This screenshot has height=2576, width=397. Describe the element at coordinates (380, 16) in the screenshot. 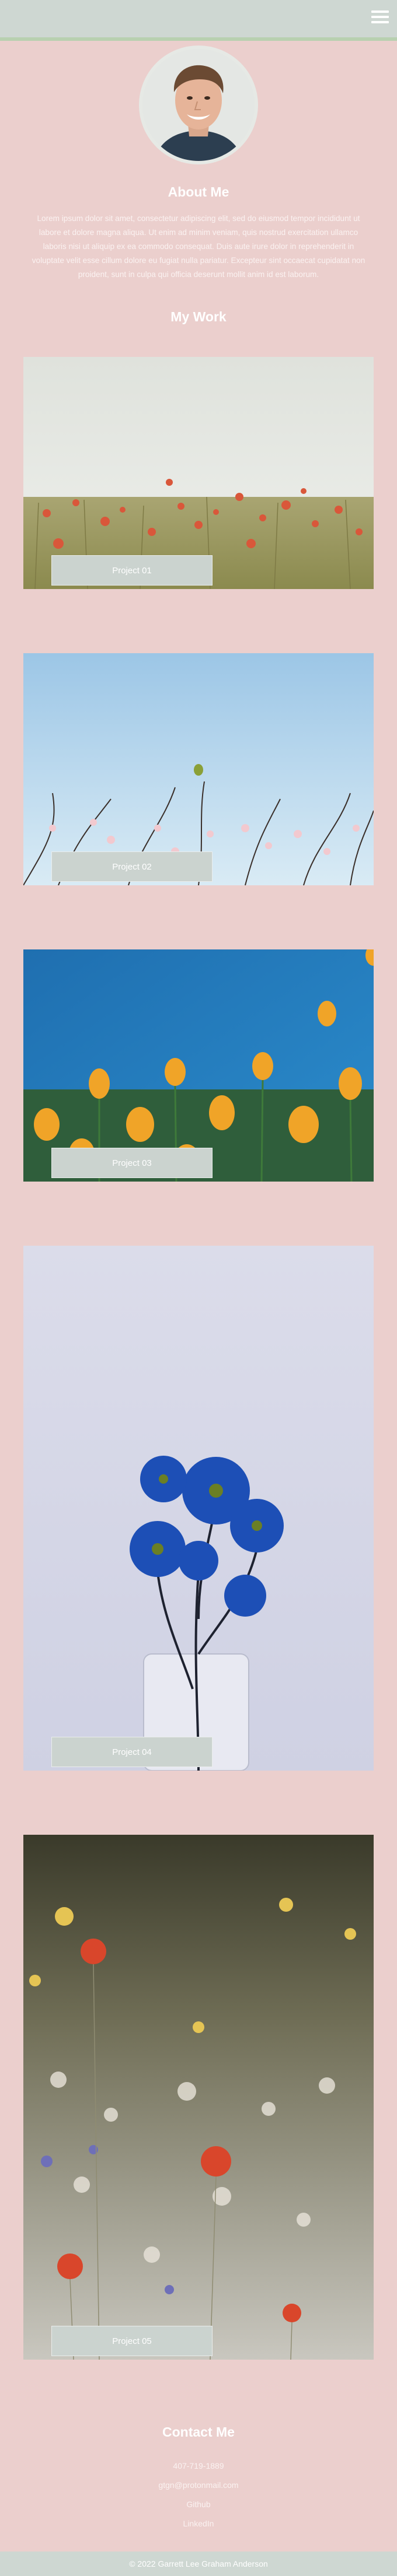

I see `hamburger-menu-icon` at that location.